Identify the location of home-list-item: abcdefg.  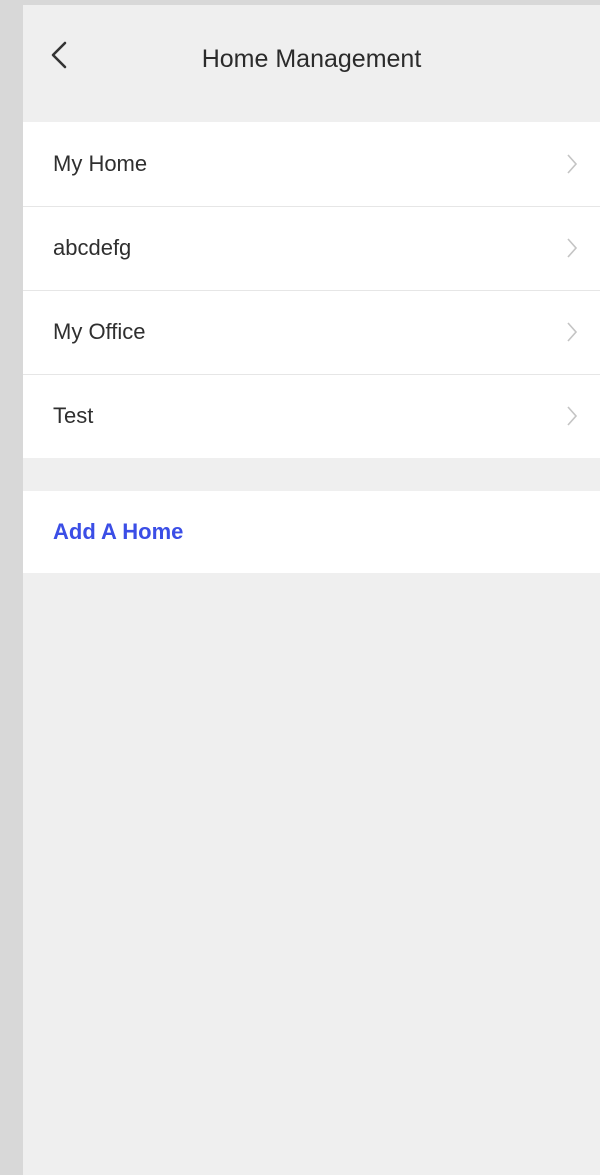
(311, 248).